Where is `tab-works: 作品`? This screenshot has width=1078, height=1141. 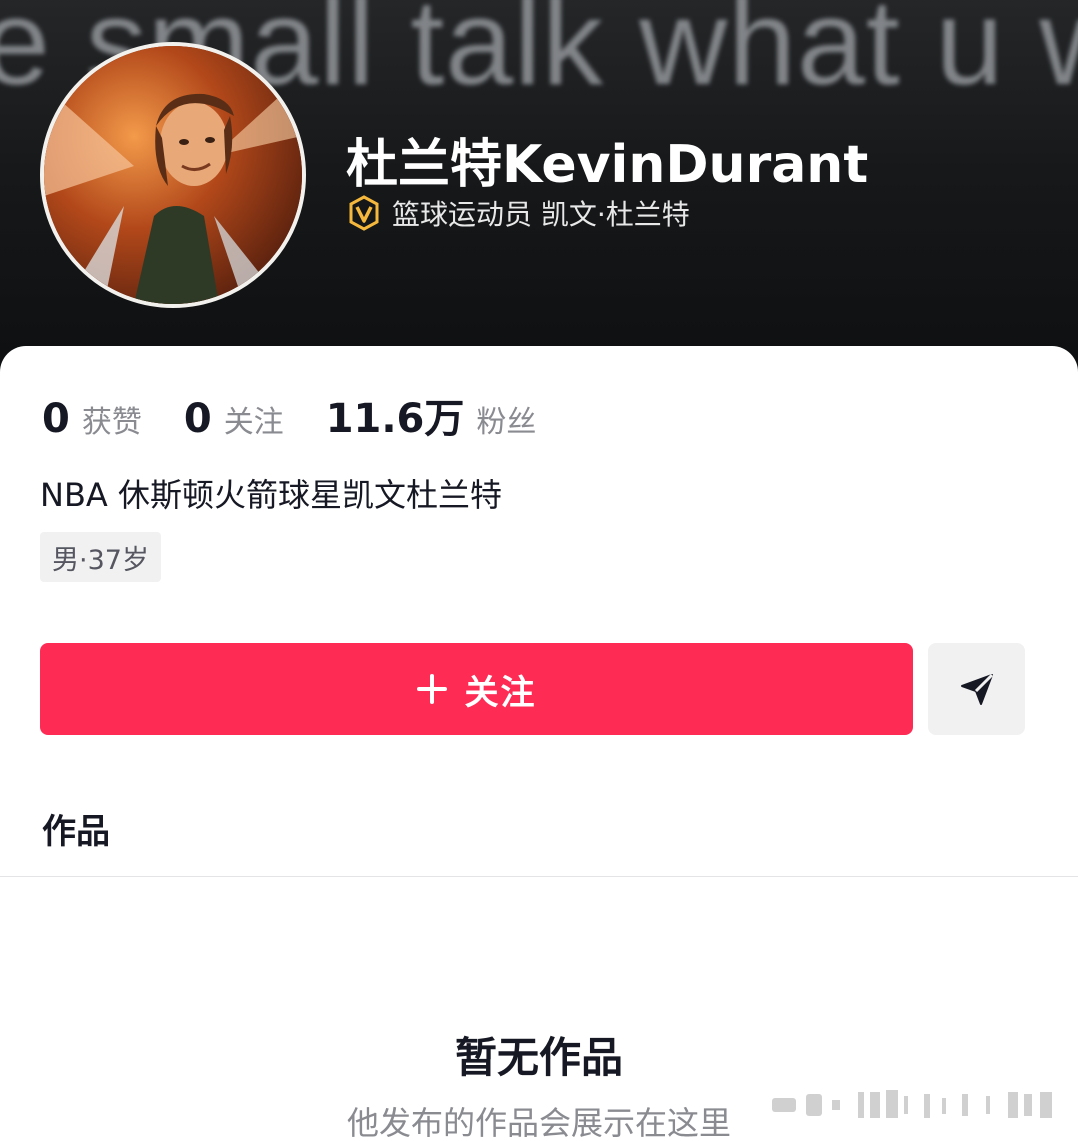
tab-works: 作品 is located at coordinates (76, 828).